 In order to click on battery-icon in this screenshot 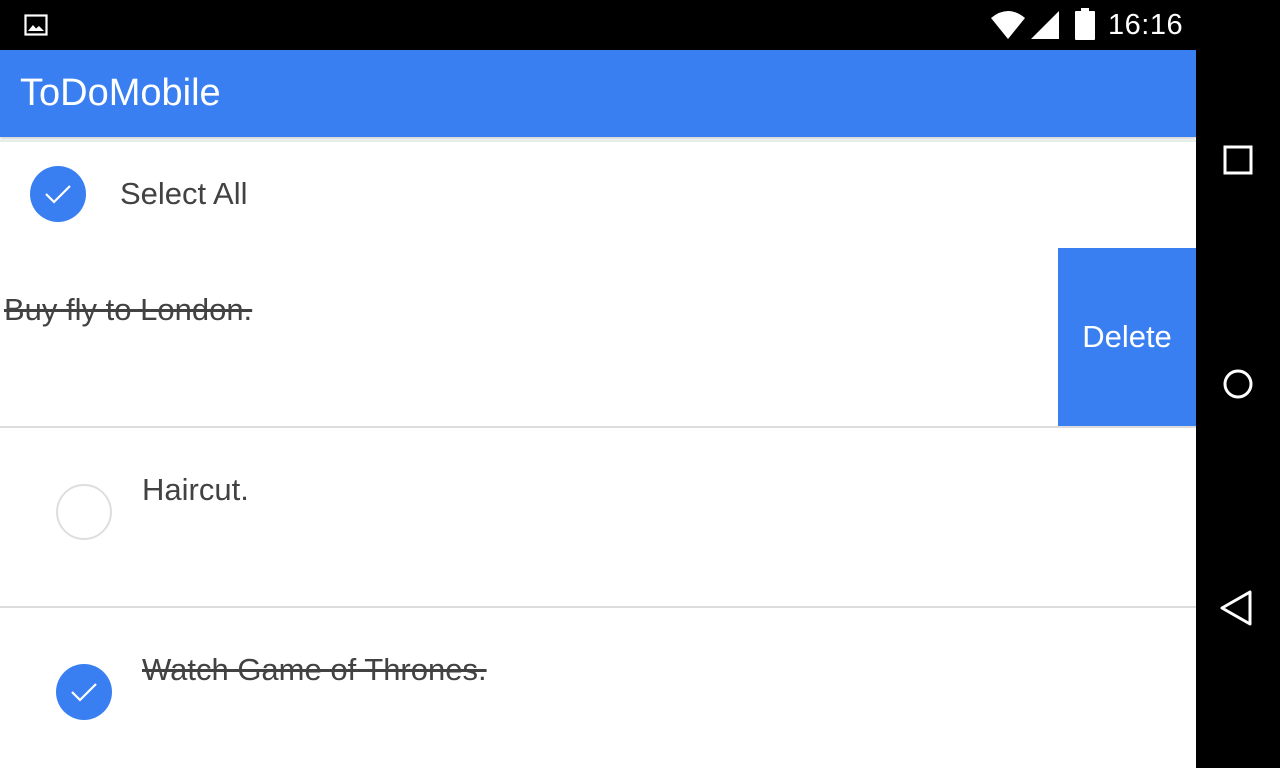, I will do `click(1085, 24)`.